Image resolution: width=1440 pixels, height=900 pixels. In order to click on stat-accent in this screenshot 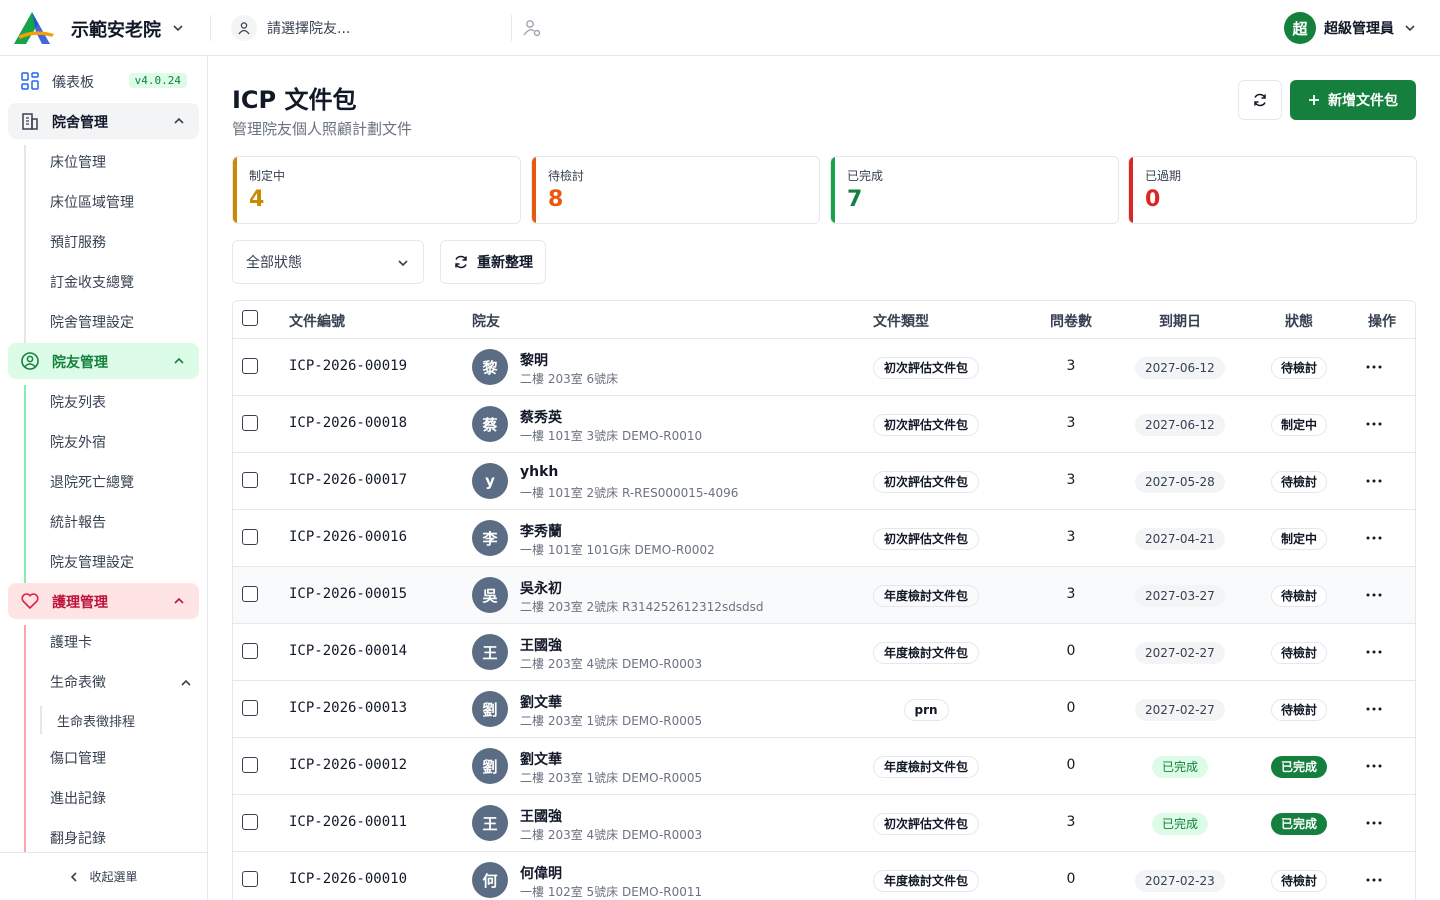, I will do `click(534, 190)`.